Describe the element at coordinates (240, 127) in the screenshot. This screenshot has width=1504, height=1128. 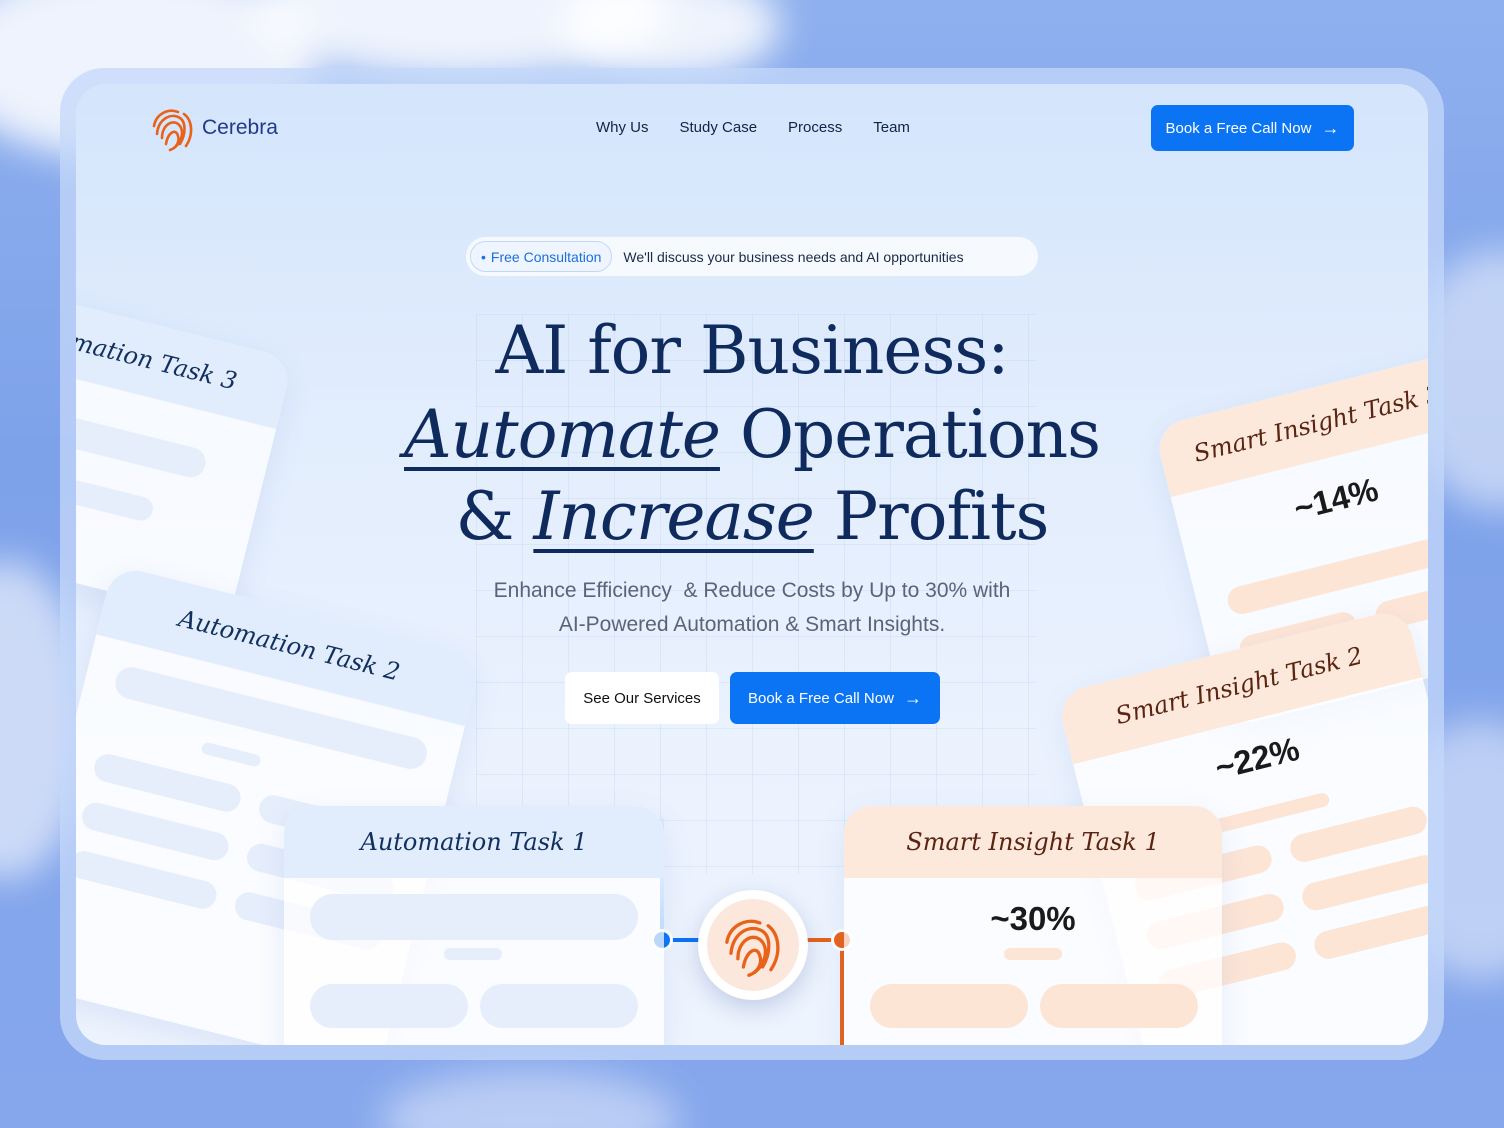
I see `brand-name: Cerebra` at that location.